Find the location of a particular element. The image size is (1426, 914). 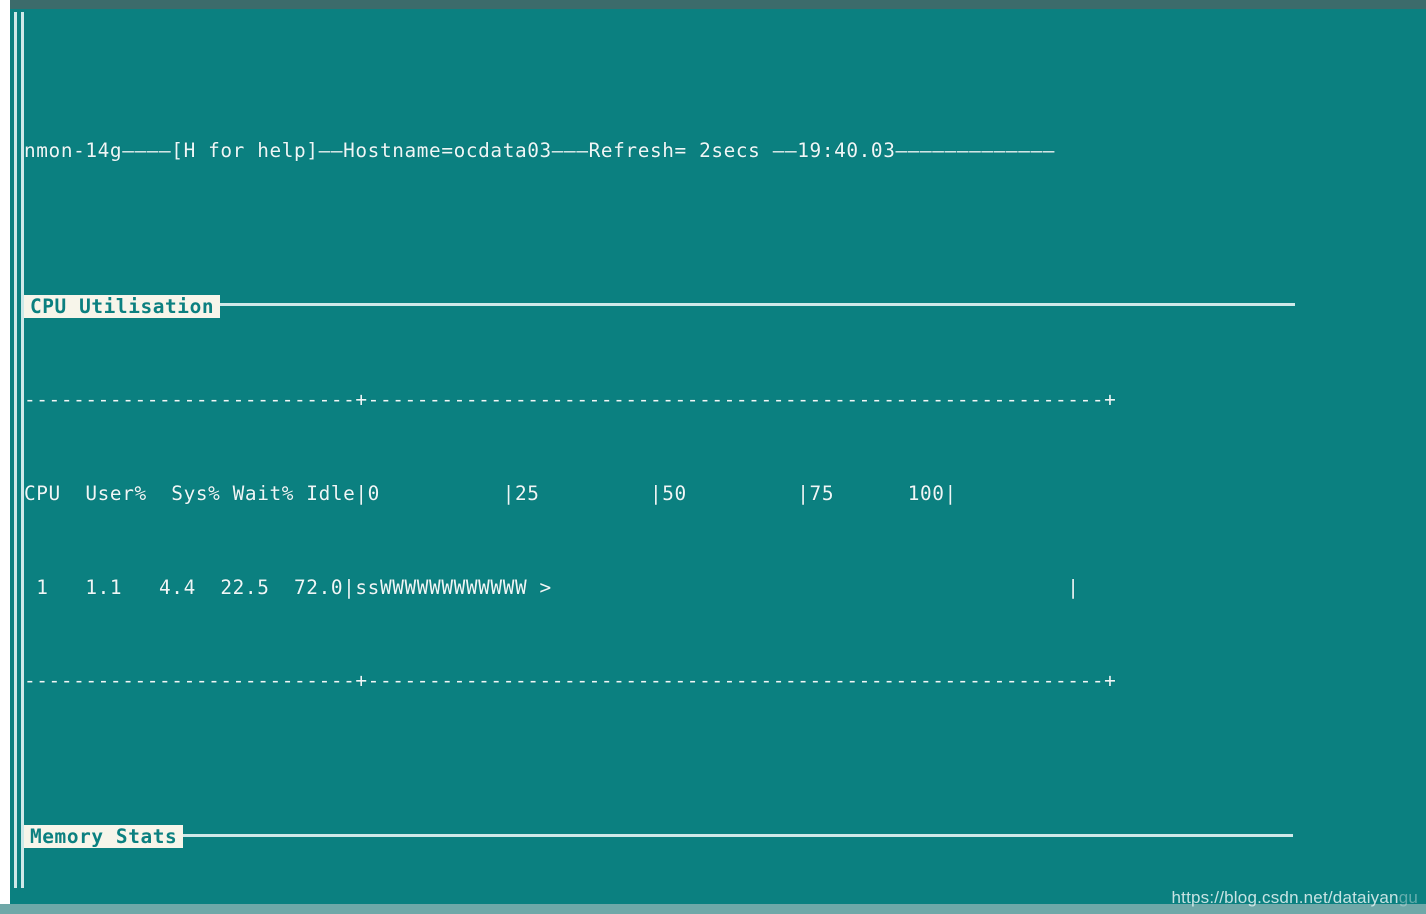

memory-section-rule is located at coordinates (738, 835).